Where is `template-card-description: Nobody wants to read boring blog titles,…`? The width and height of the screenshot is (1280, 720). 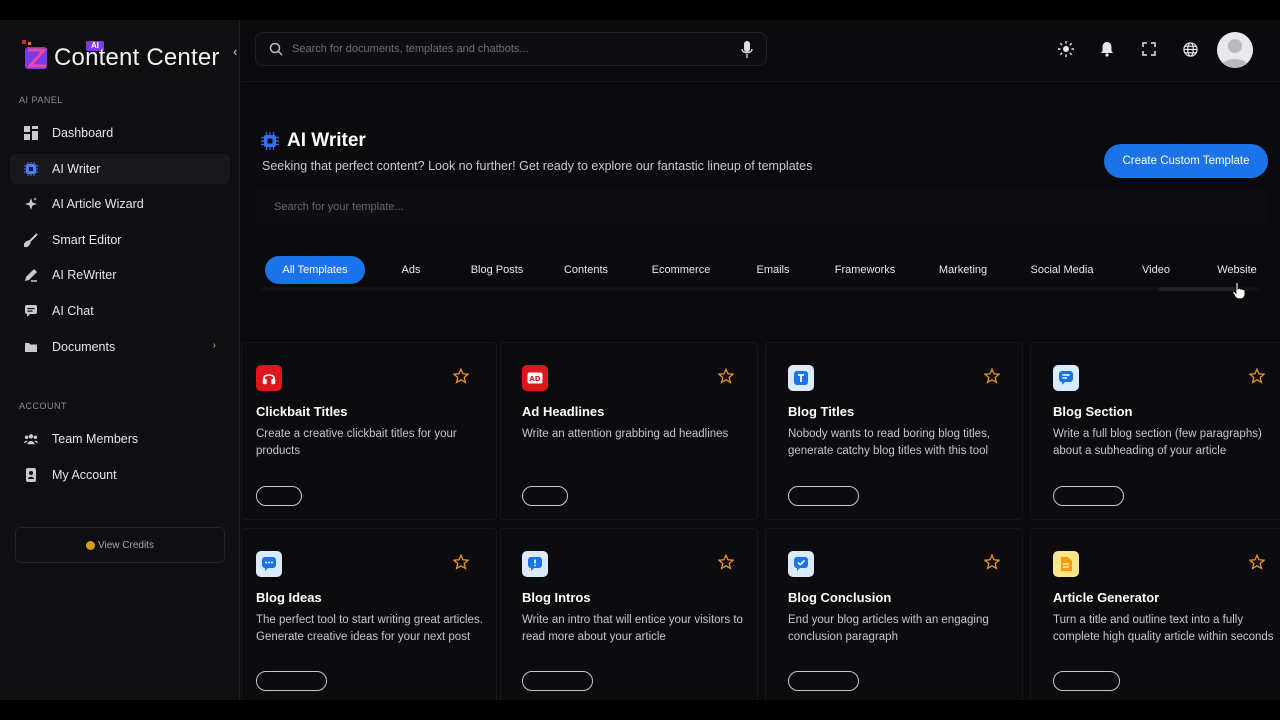
template-card-description: Nobody wants to read boring blog titles,… is located at coordinates (889, 442).